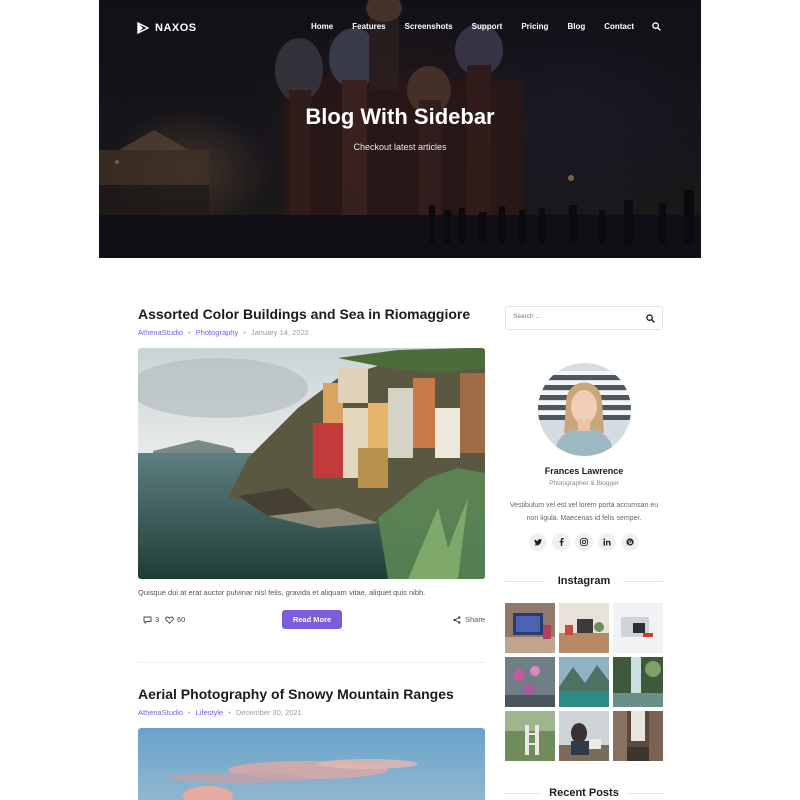 Image resolution: width=800 pixels, height=800 pixels. I want to click on post-footer: 3 60 Read More Share, so click(311, 620).